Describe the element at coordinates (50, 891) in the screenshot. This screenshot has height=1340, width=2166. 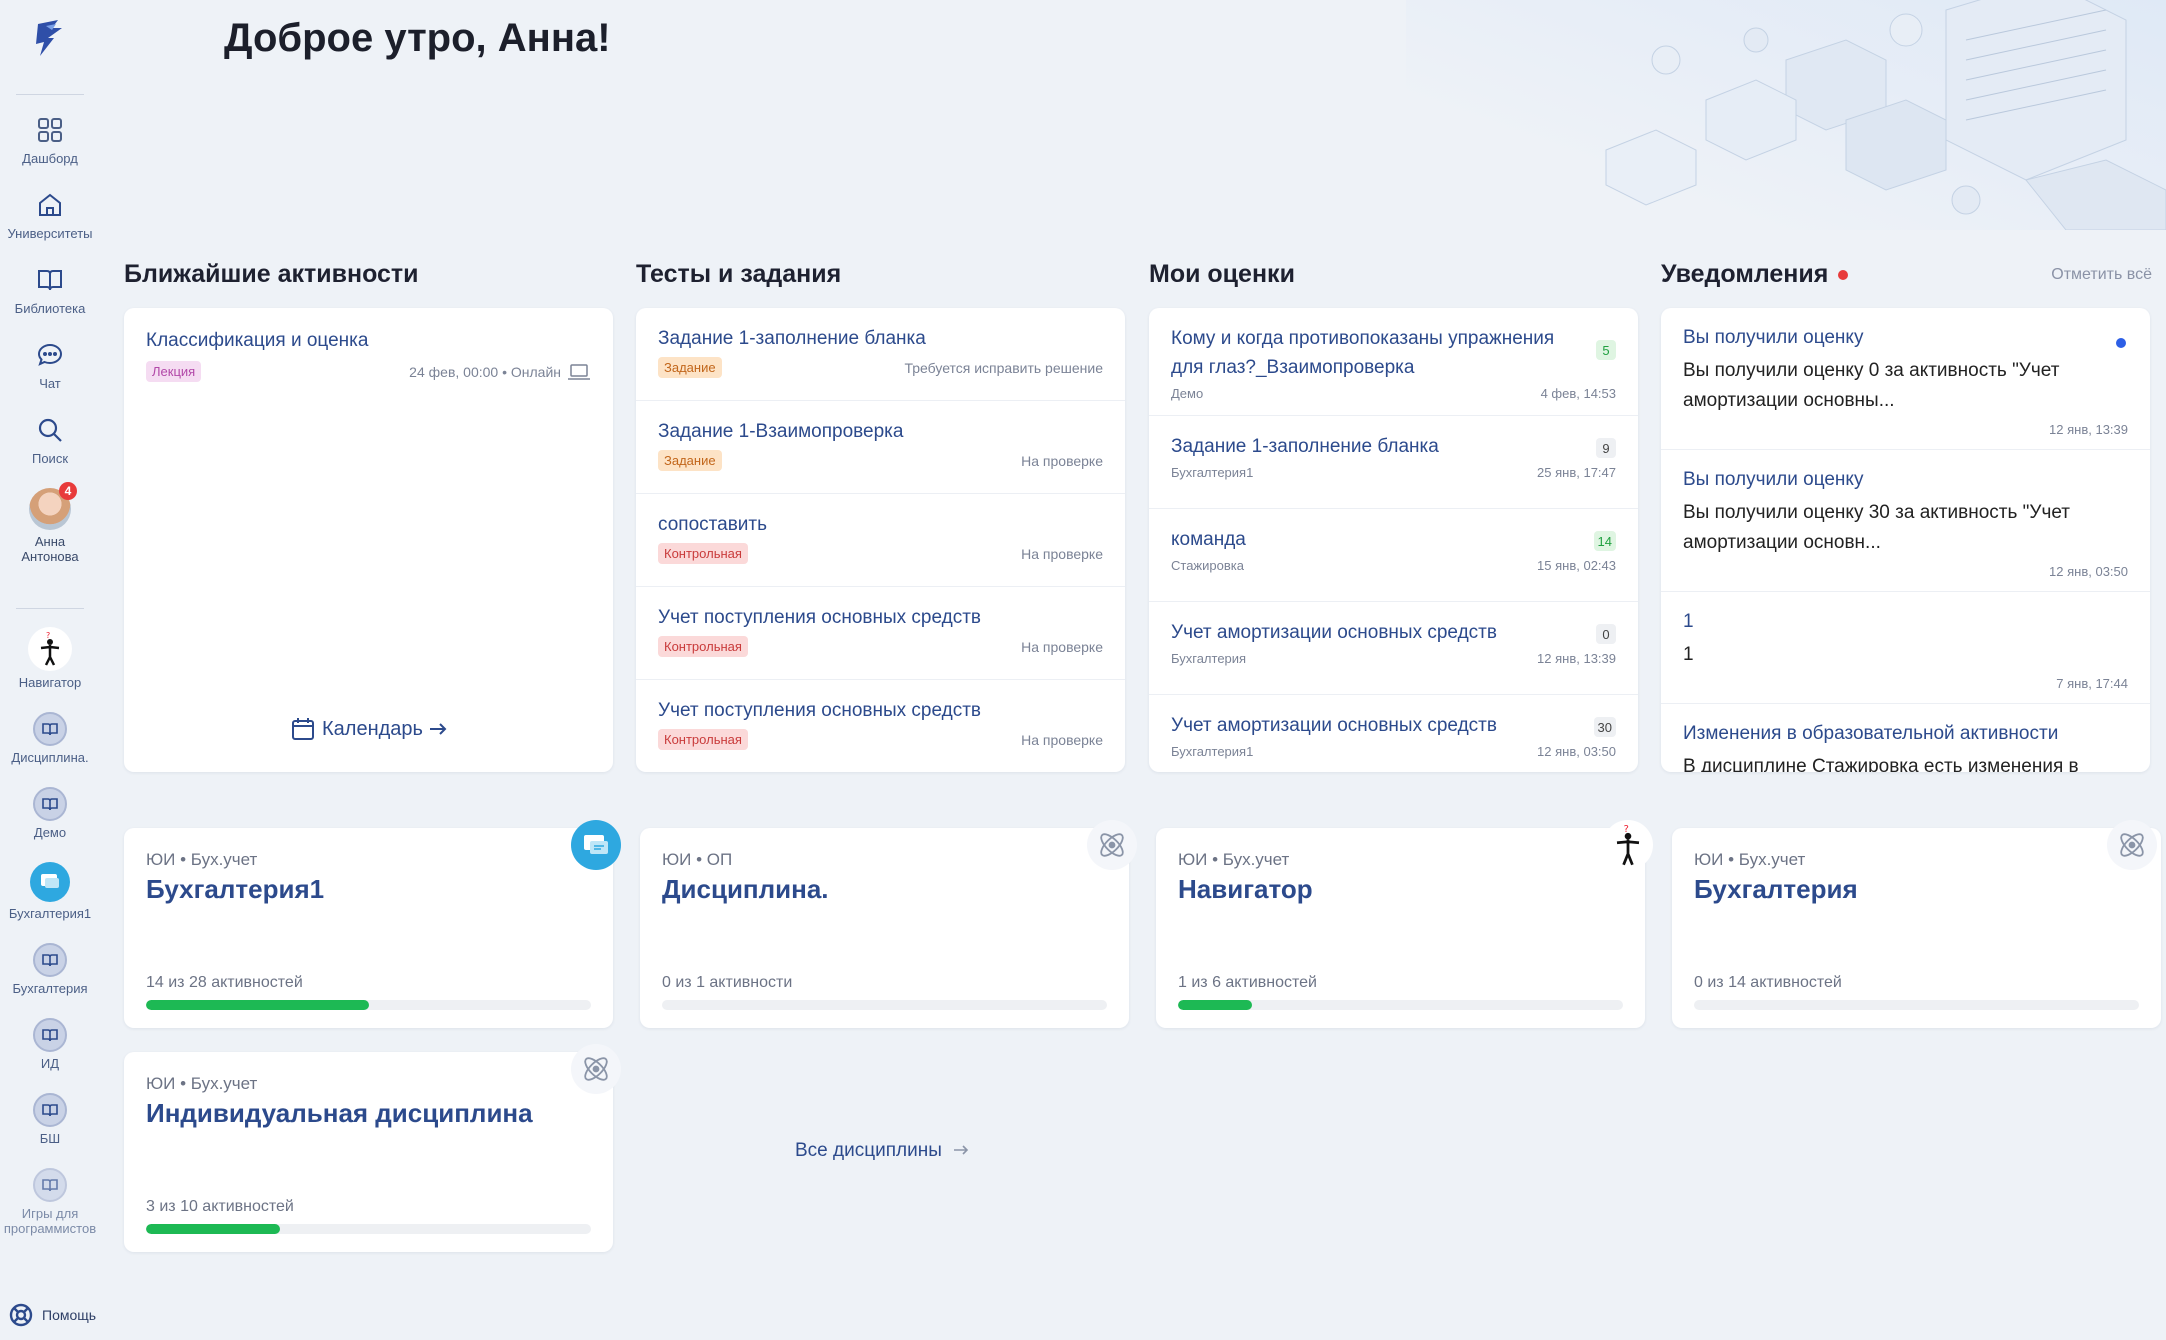
I see `sidebar-discipline-accounting1: Бухгалтерия1` at that location.